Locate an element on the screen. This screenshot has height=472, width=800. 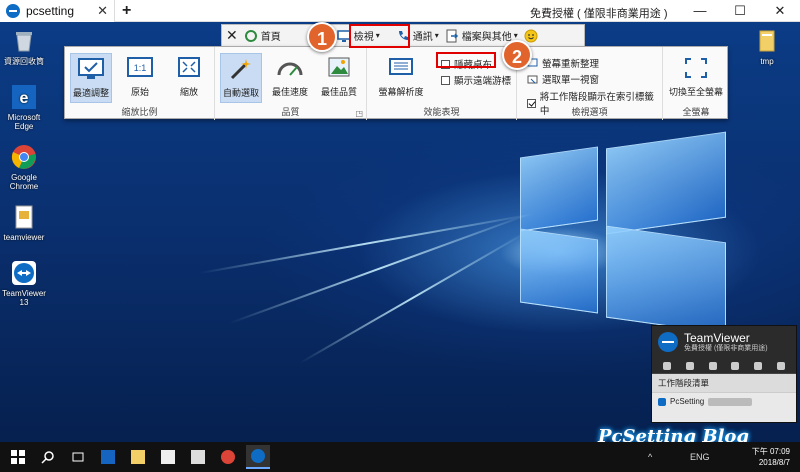
clock-time: 下午 07:09 is located at coordinates (770, 451).